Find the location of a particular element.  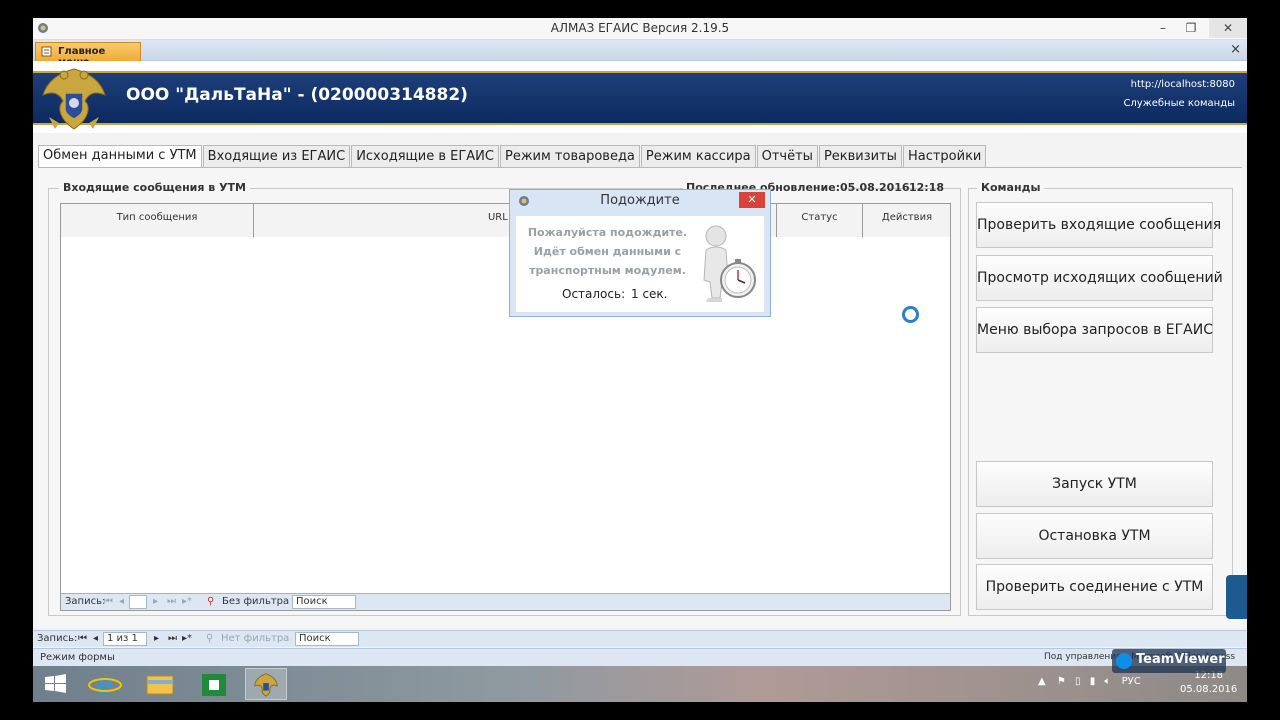

minimize-button: – is located at coordinates (1163, 28).